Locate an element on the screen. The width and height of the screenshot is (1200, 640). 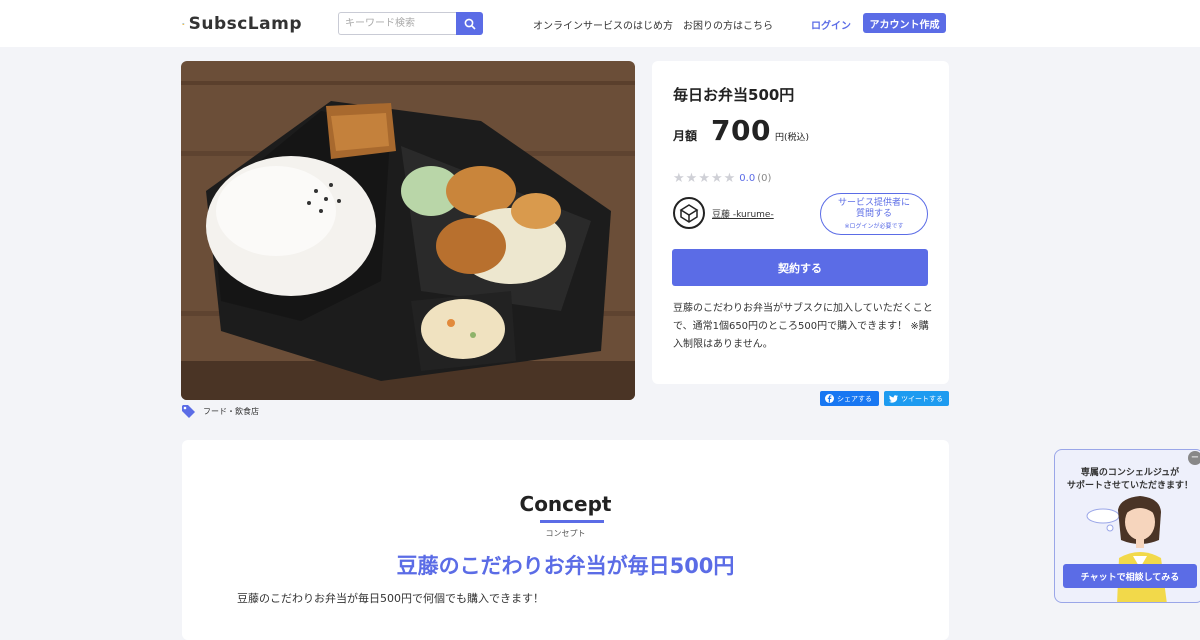
twitter-share-button: ツイートする is located at coordinates (916, 398).